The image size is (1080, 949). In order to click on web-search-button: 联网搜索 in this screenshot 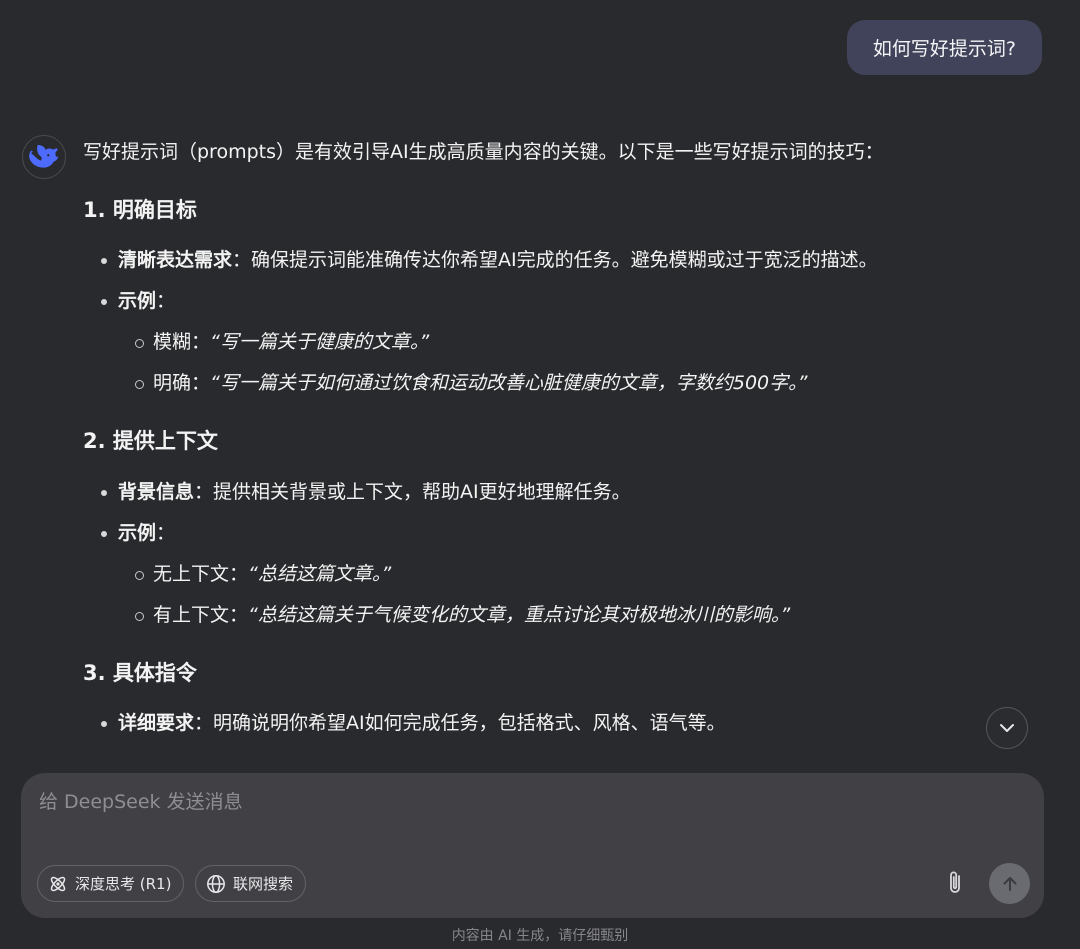, I will do `click(251, 883)`.